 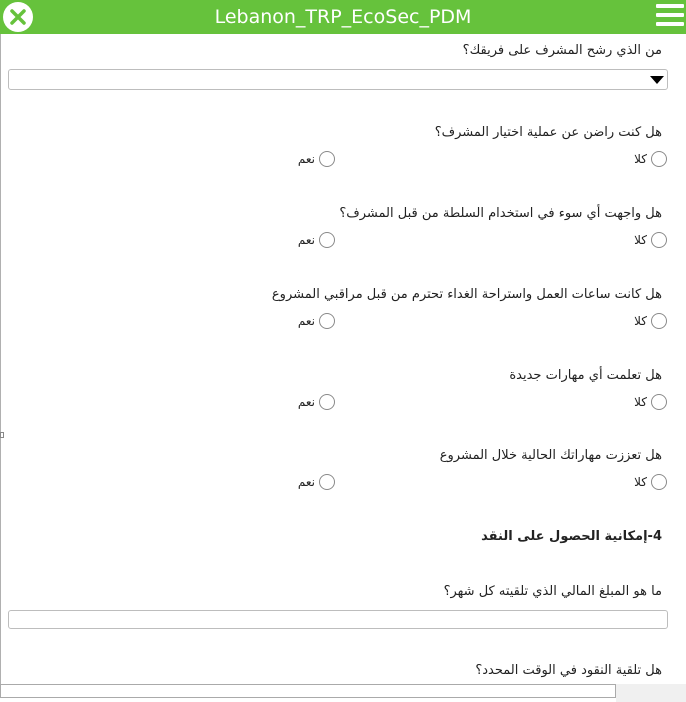 What do you see at coordinates (568, 670) in the screenshot?
I see `question-cash-on-time: هل تلقية النقود في الوقت المحدد؟` at bounding box center [568, 670].